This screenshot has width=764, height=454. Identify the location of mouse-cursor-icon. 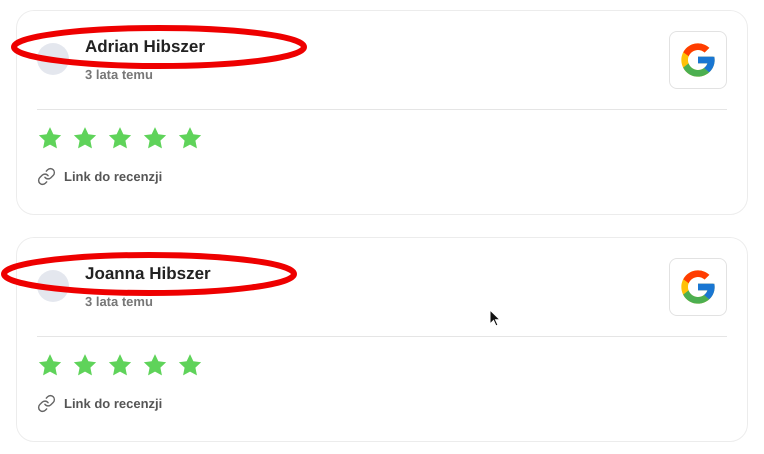
(495, 318).